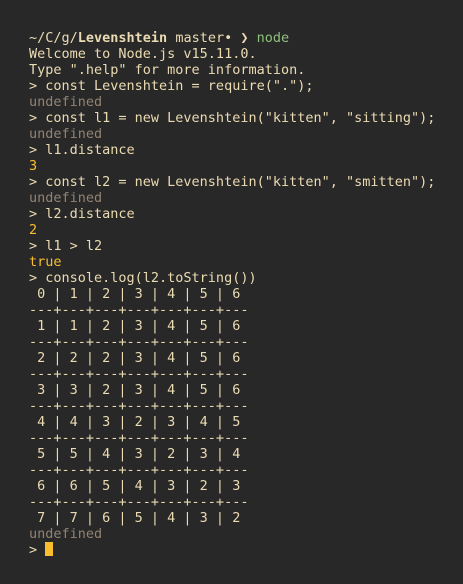 Image resolution: width=463 pixels, height=584 pixels. What do you see at coordinates (246, 150) in the screenshot?
I see `terminal-line: > l1.distance` at bounding box center [246, 150].